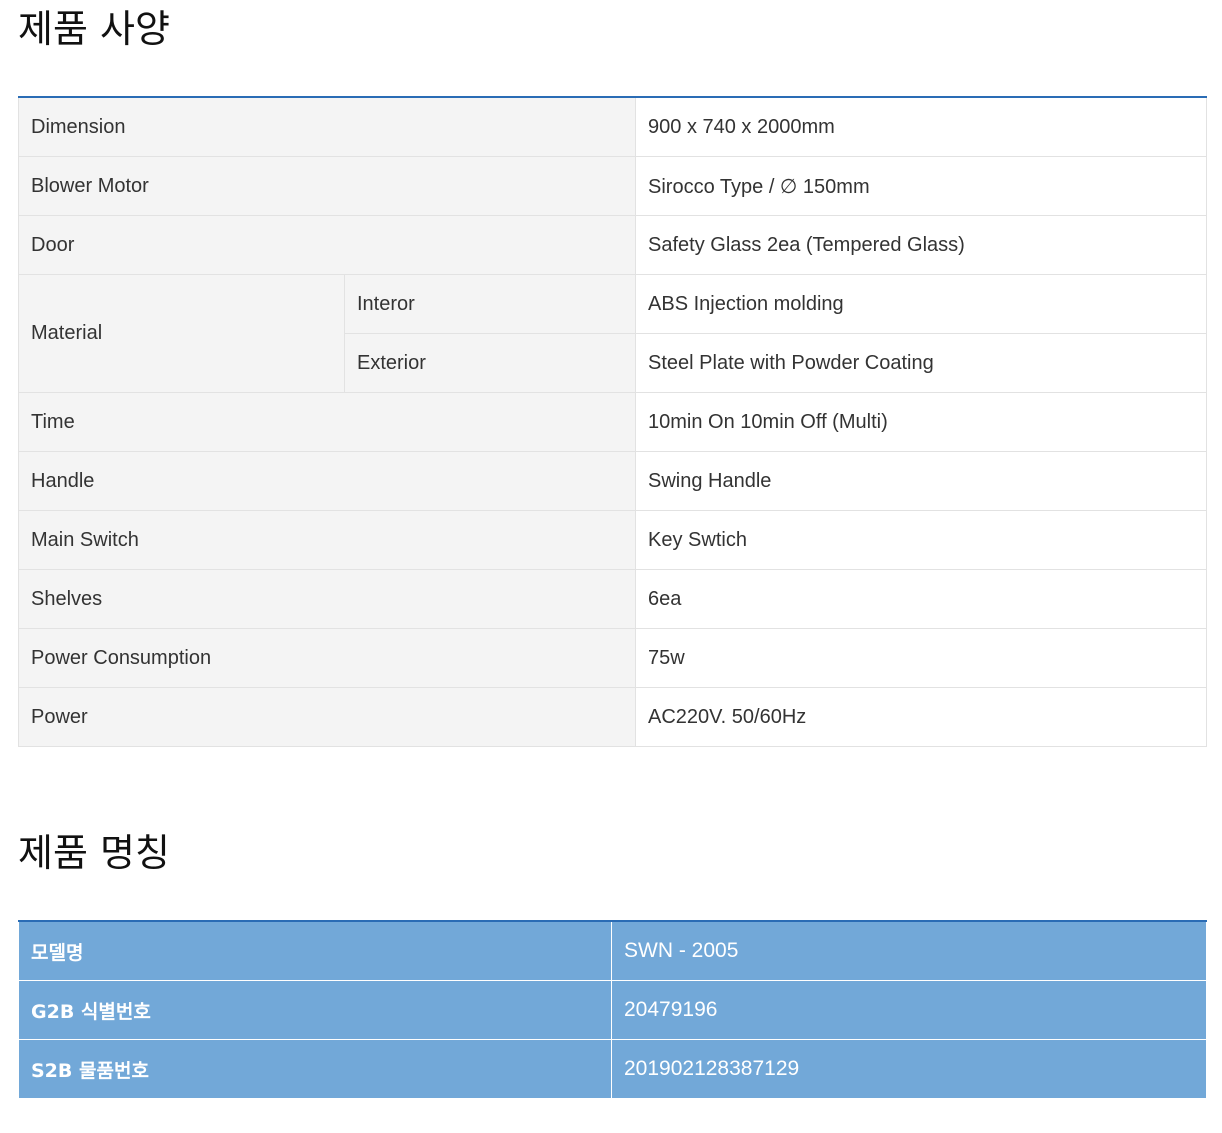 This screenshot has width=1222, height=1133. What do you see at coordinates (327, 245) in the screenshot?
I see `spec-label: Door` at bounding box center [327, 245].